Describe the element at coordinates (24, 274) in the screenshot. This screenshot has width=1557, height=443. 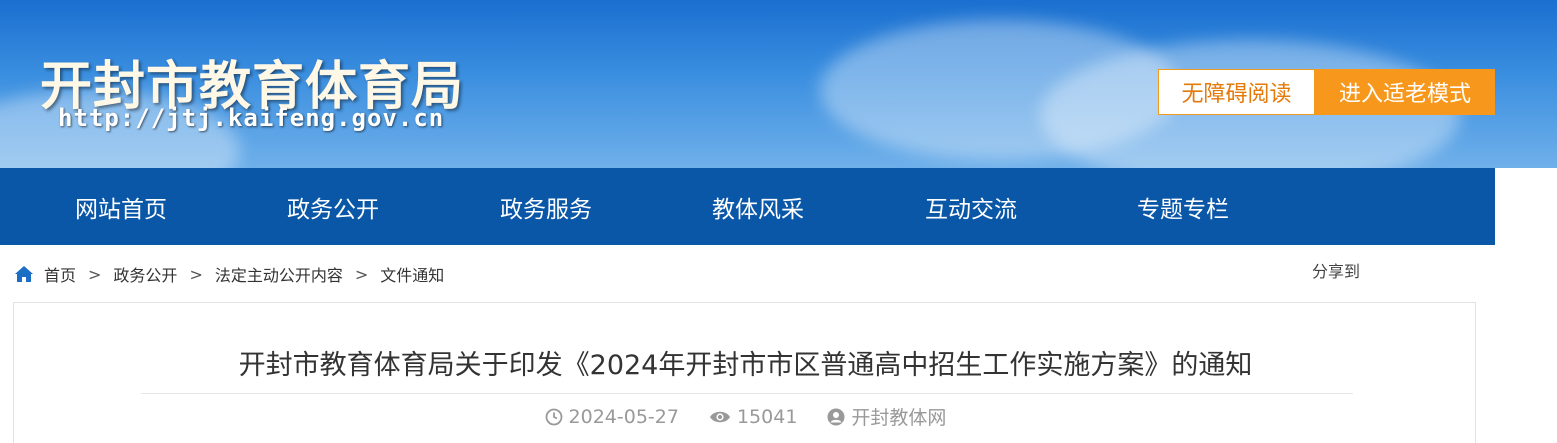
I see `home-icon` at that location.